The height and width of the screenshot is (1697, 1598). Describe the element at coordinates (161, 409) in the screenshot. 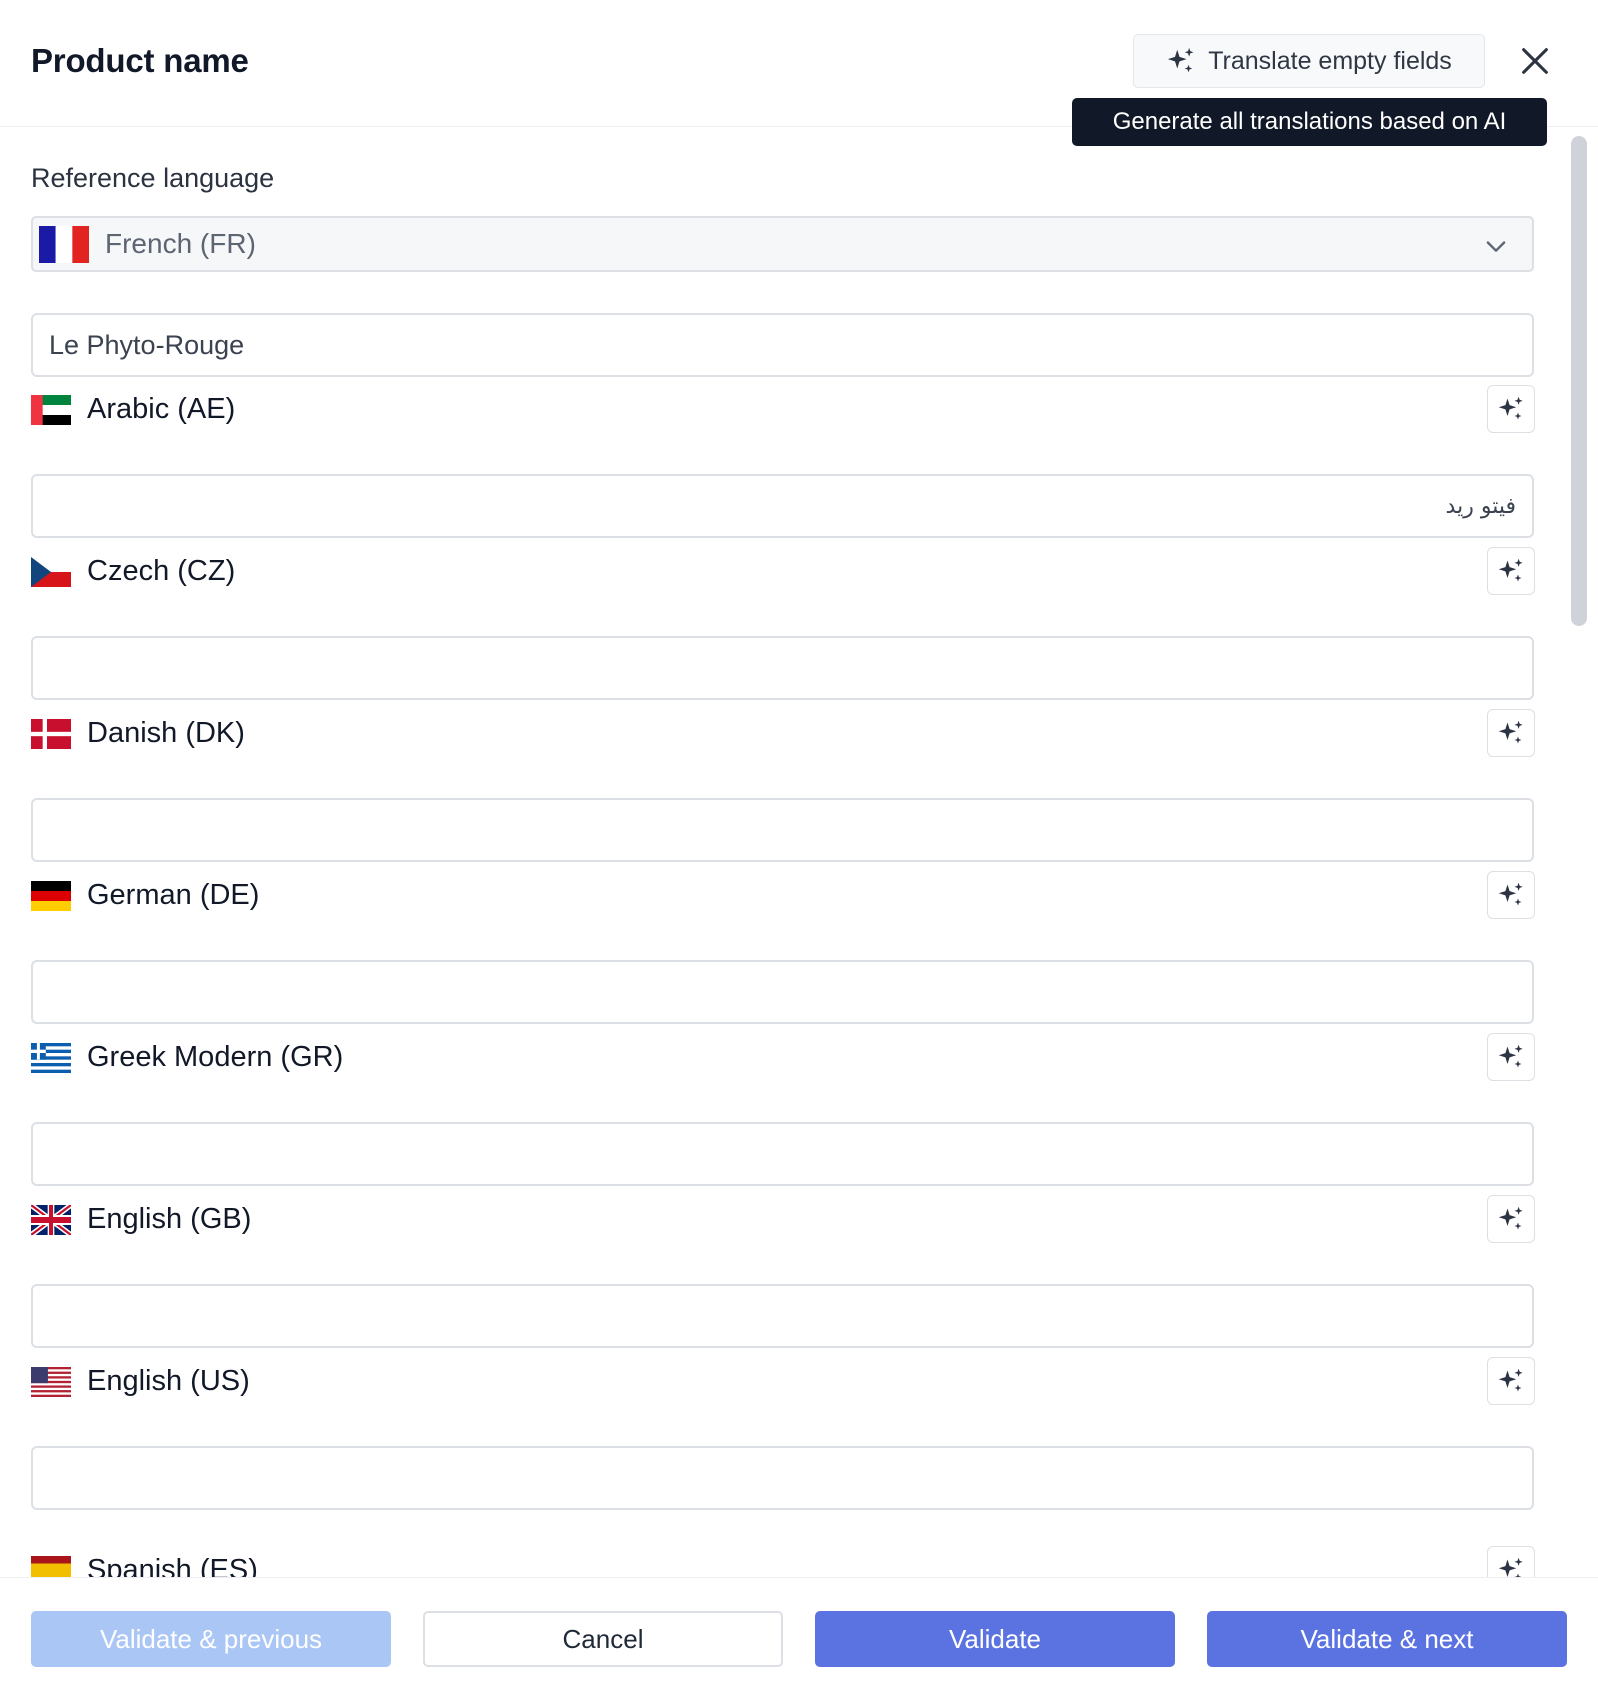

I see `lang-name: Arabic (AE)` at that location.